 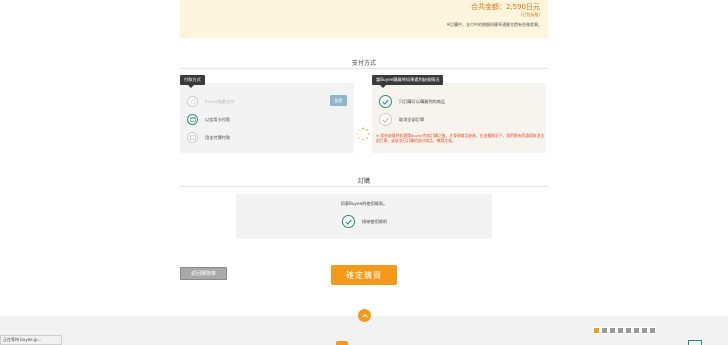 I want to click on payment-option-label: buyee點數支付, so click(x=220, y=101).